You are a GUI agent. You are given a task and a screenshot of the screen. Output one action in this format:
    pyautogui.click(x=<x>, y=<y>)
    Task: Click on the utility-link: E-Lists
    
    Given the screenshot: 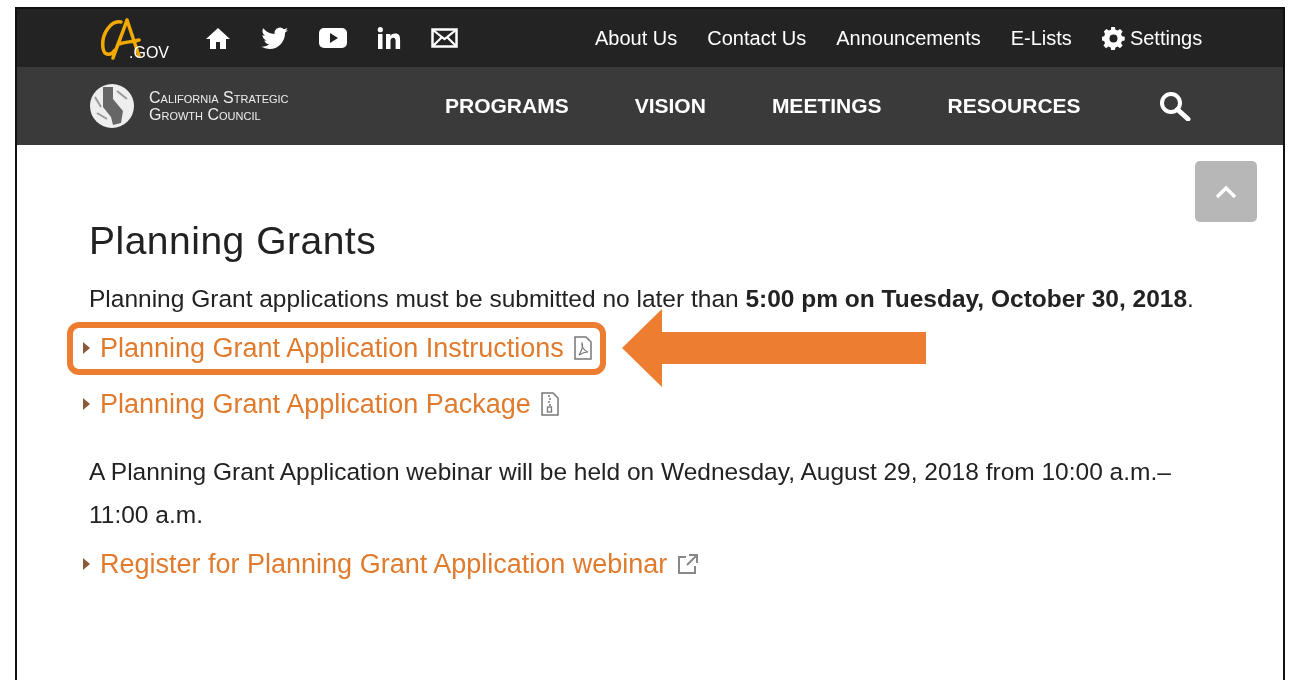 What is the action you would take?
    pyautogui.click(x=1041, y=38)
    